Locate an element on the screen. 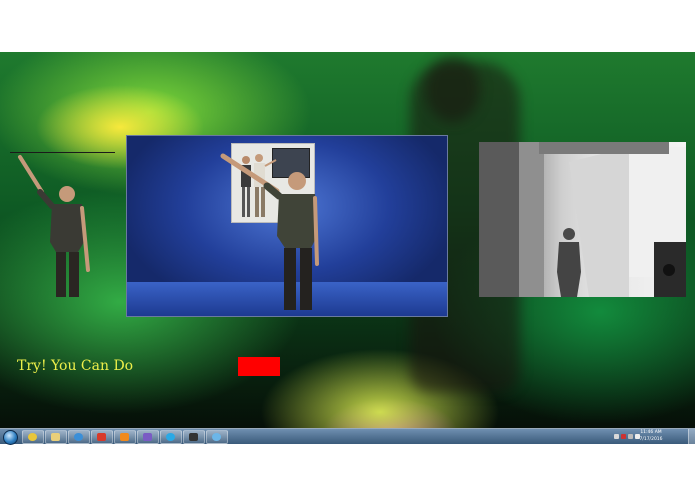 The width and height of the screenshot is (695, 494). app-star-icon is located at coordinates (101, 437).